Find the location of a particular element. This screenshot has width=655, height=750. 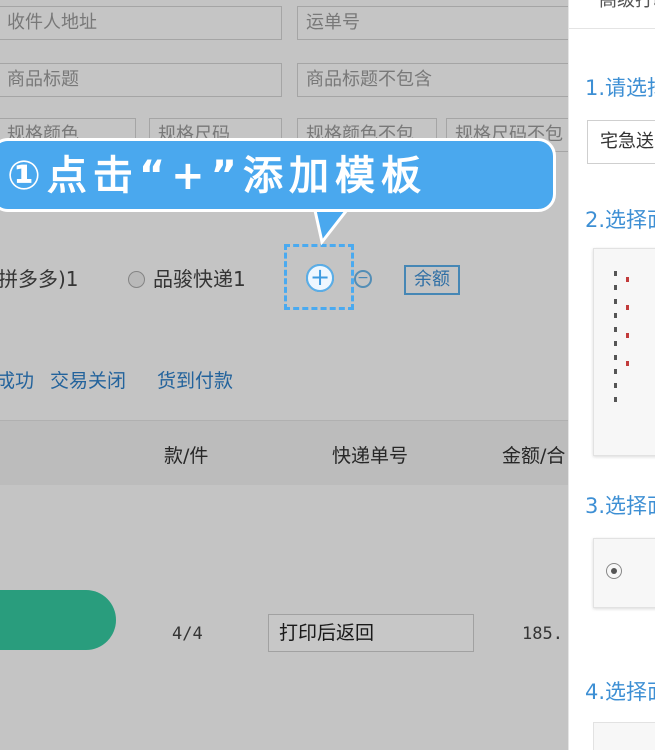

print-settings-panel: 高级打印 1.请选择 宅急送 2.选择面 3.选择面 4.选择面 is located at coordinates (611, 375).